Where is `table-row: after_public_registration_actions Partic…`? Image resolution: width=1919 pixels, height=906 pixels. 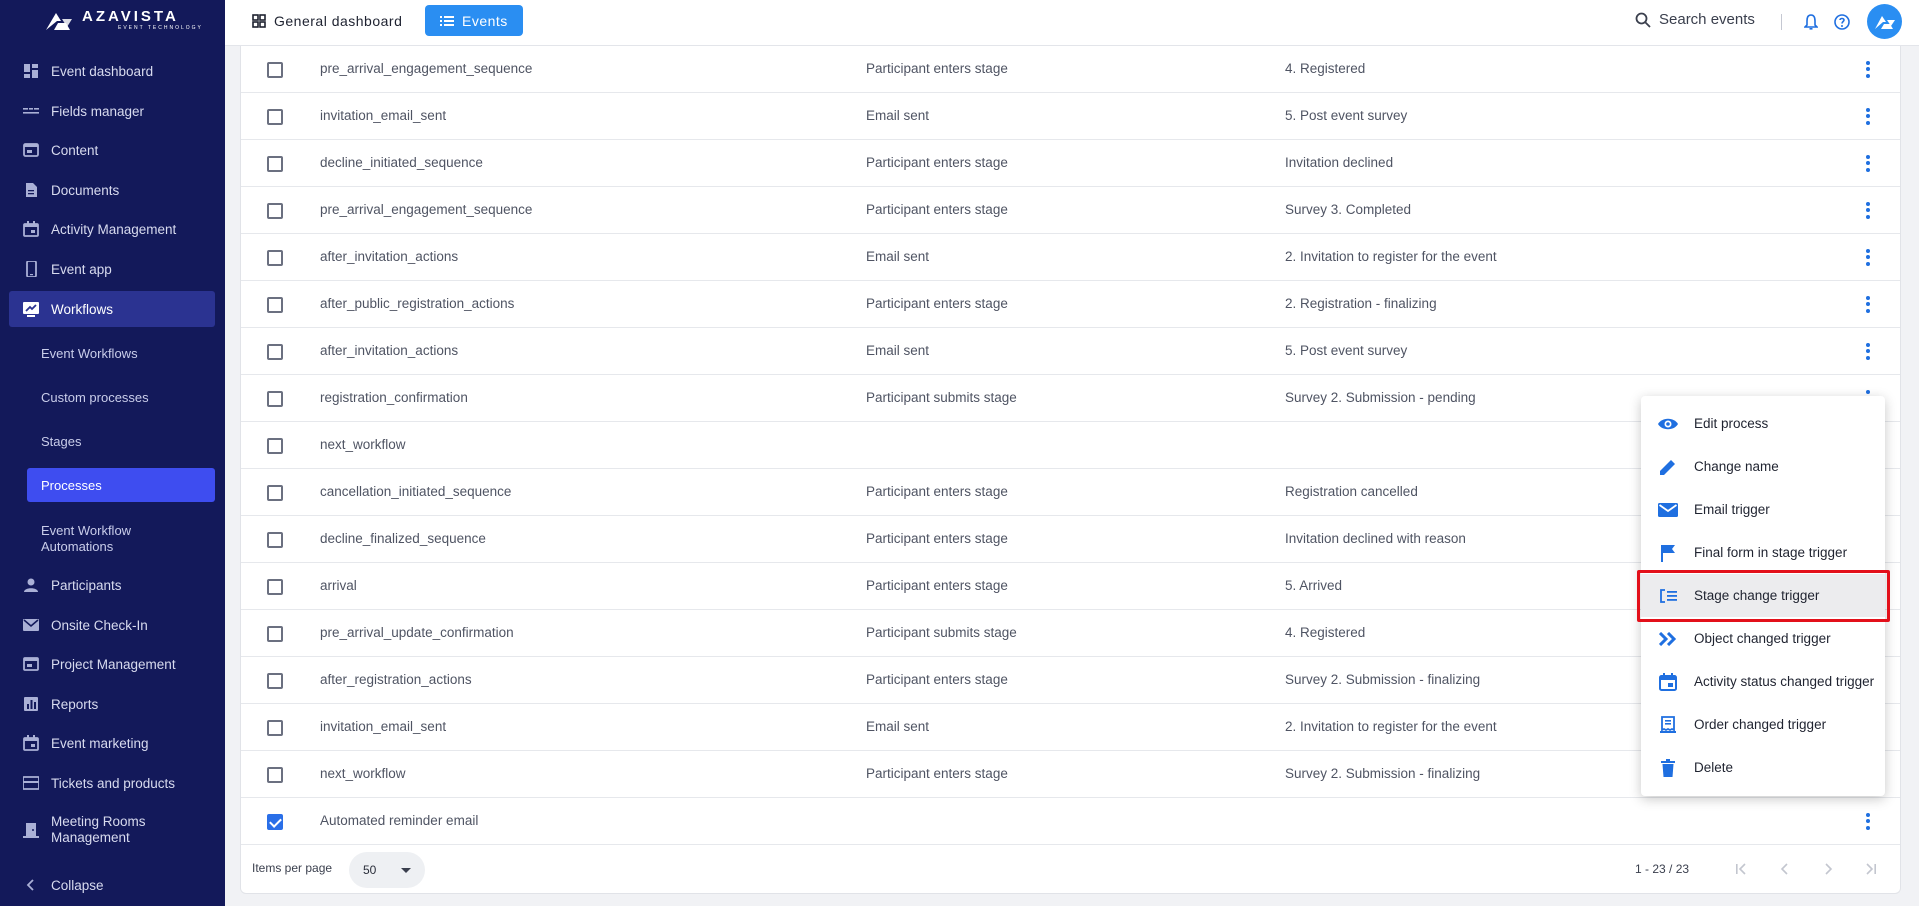 table-row: after_public_registration_actions Partic… is located at coordinates (1070, 304).